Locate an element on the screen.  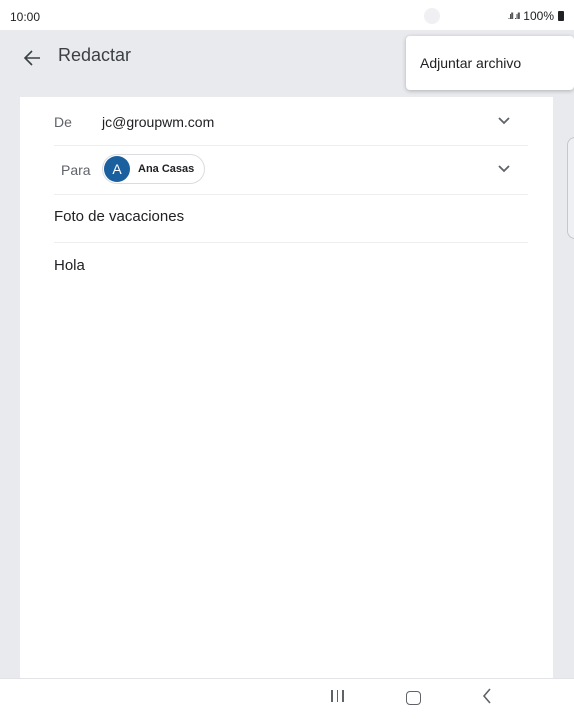
camera-cutout is located at coordinates (432, 16).